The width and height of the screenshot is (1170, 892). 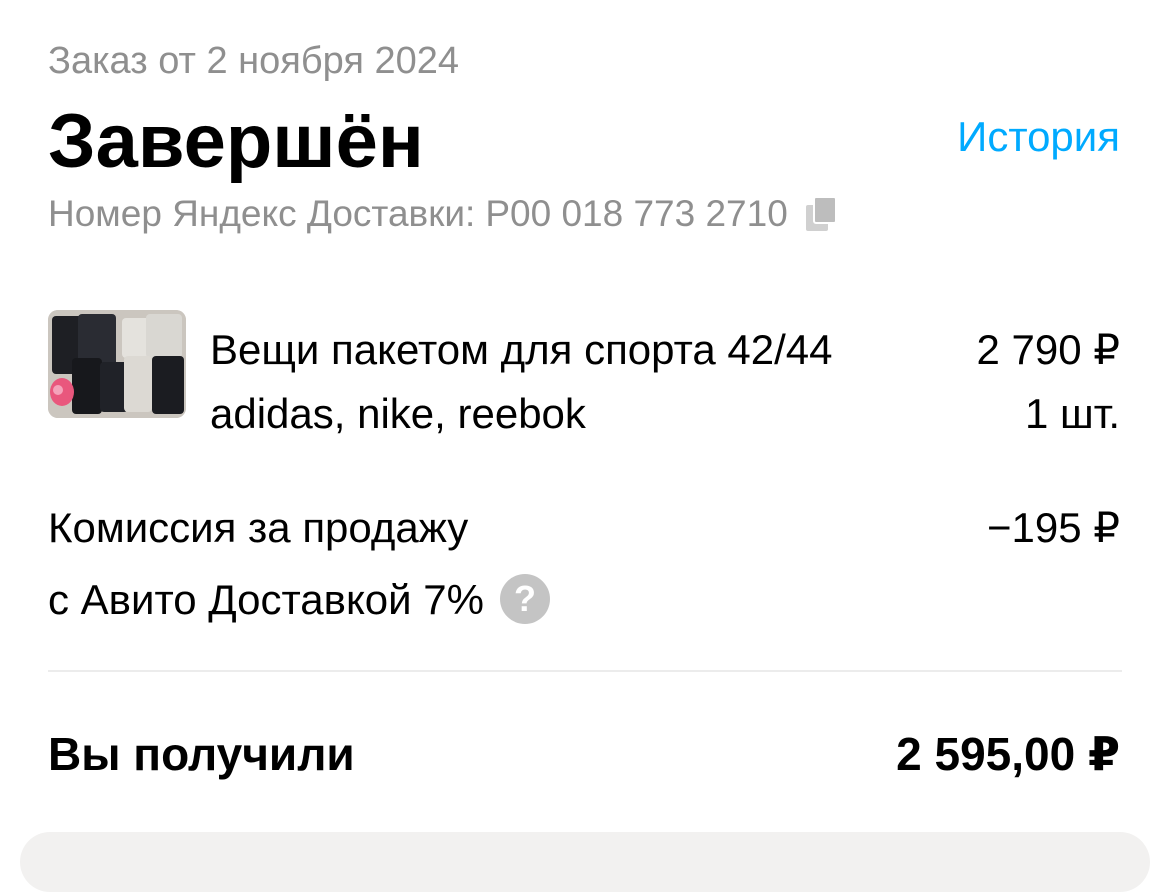 What do you see at coordinates (1038, 137) in the screenshot?
I see `history-link: История` at bounding box center [1038, 137].